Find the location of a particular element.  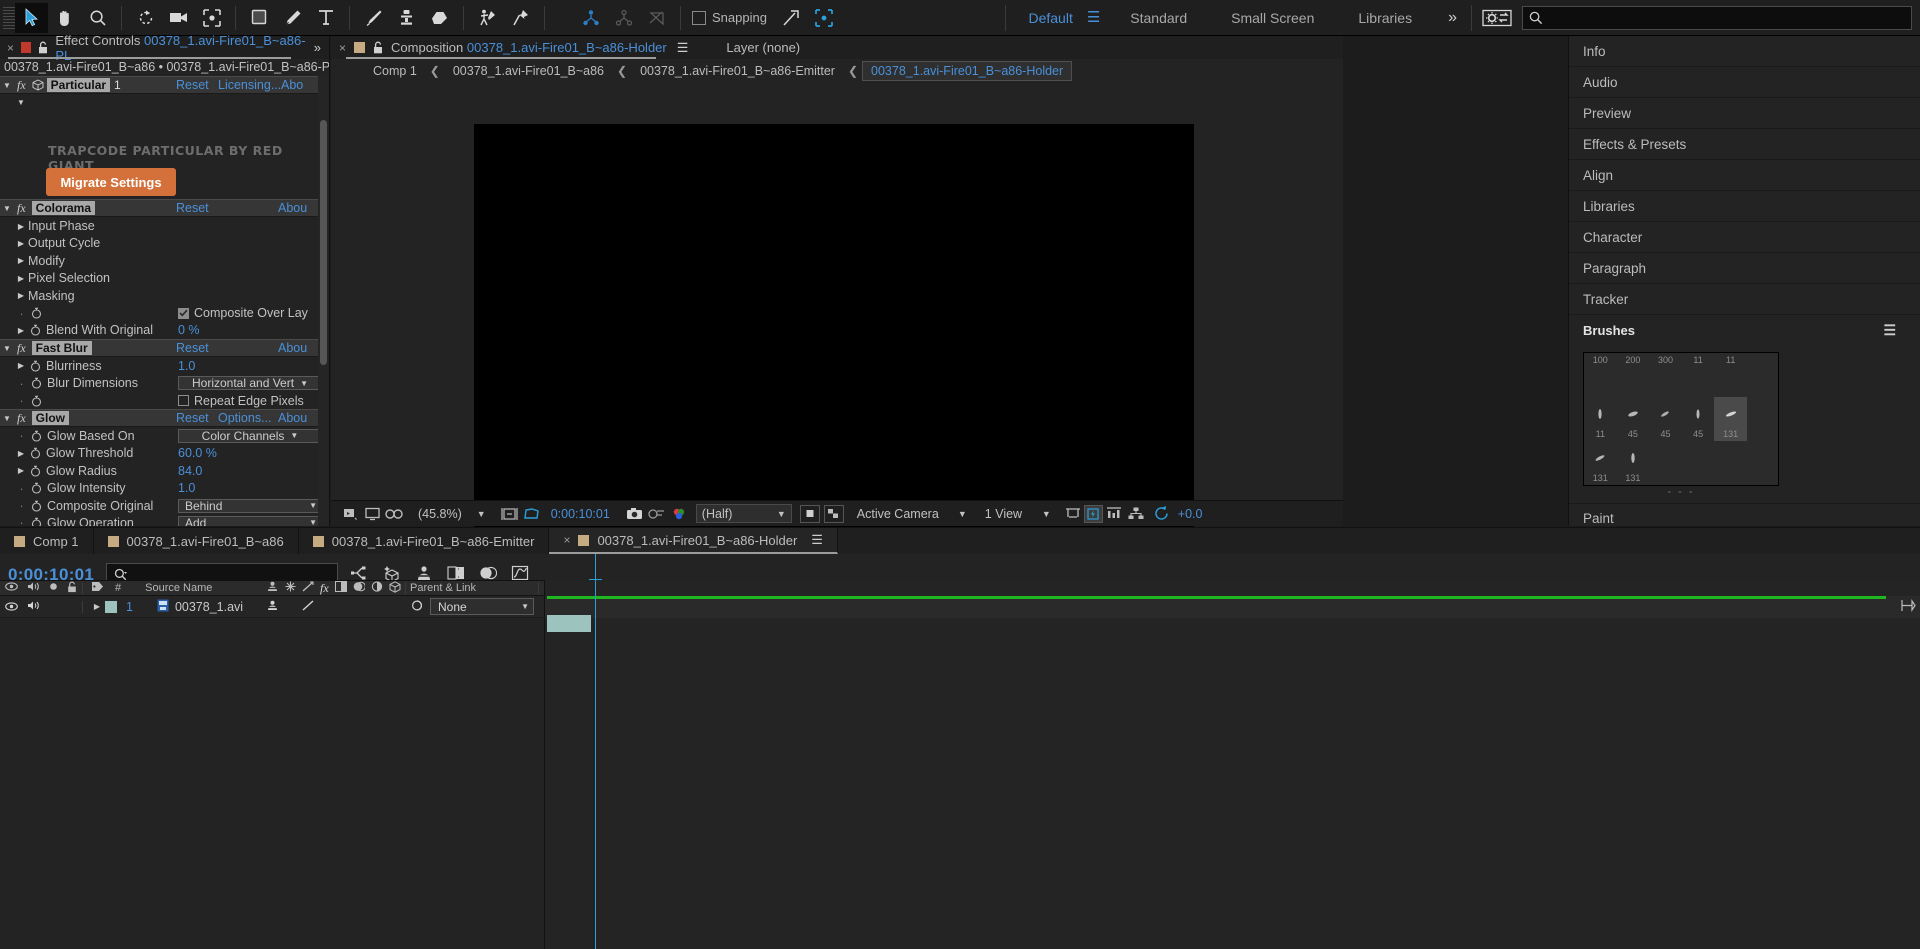

param-glow-radius: ▶ Glow Radius 84.0 is located at coordinates (159, 470).